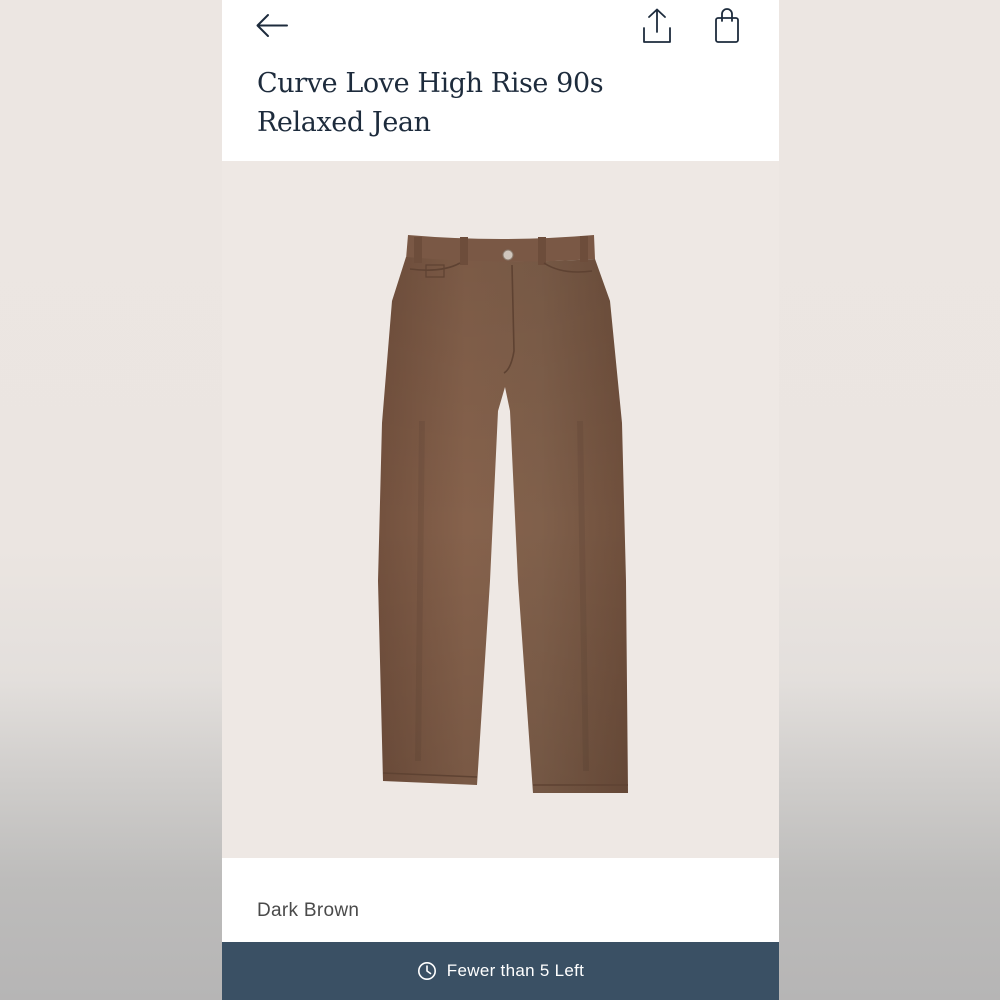 The width and height of the screenshot is (1000, 1000). Describe the element at coordinates (515, 970) in the screenshot. I see `stock-label: Fewer than 5 Left` at that location.